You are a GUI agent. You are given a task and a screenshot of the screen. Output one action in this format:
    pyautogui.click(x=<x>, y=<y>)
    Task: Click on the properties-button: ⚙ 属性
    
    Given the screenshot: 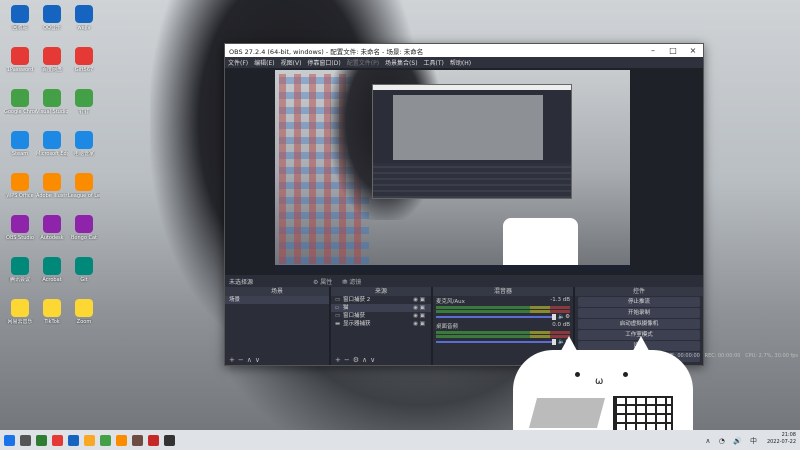 What is the action you would take?
    pyautogui.click(x=322, y=281)
    